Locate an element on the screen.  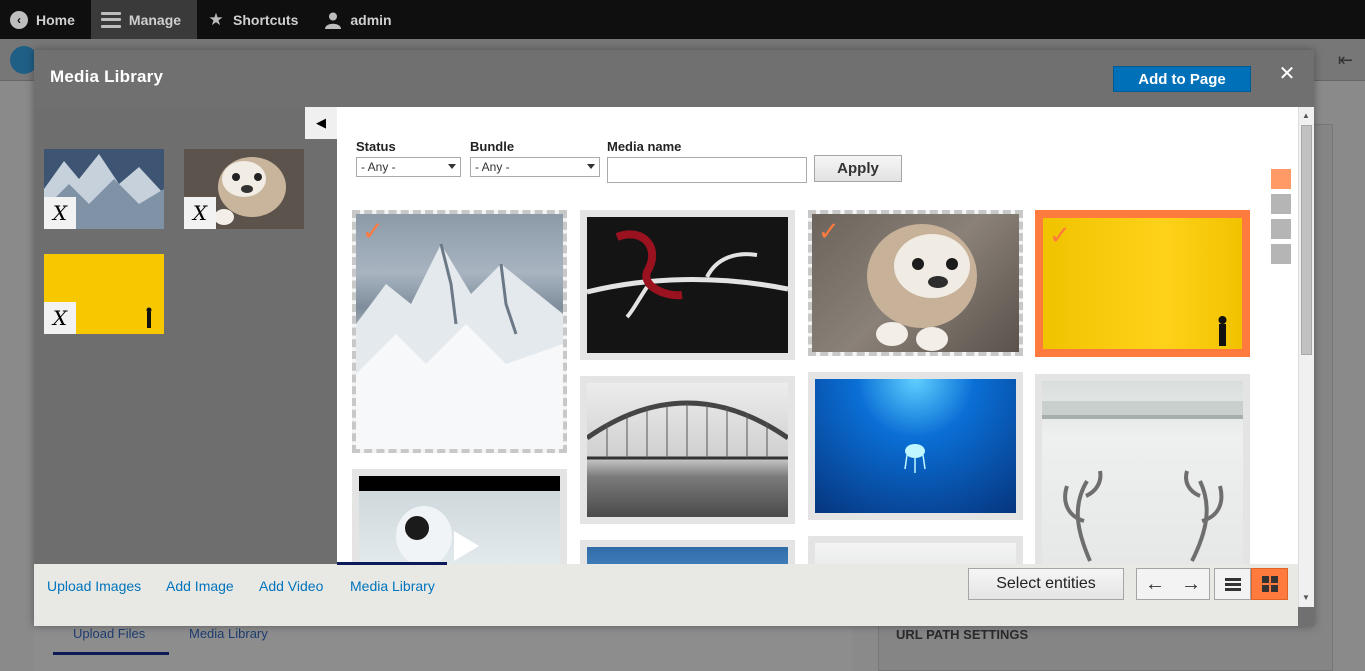
list-view-button is located at coordinates (1232, 584).